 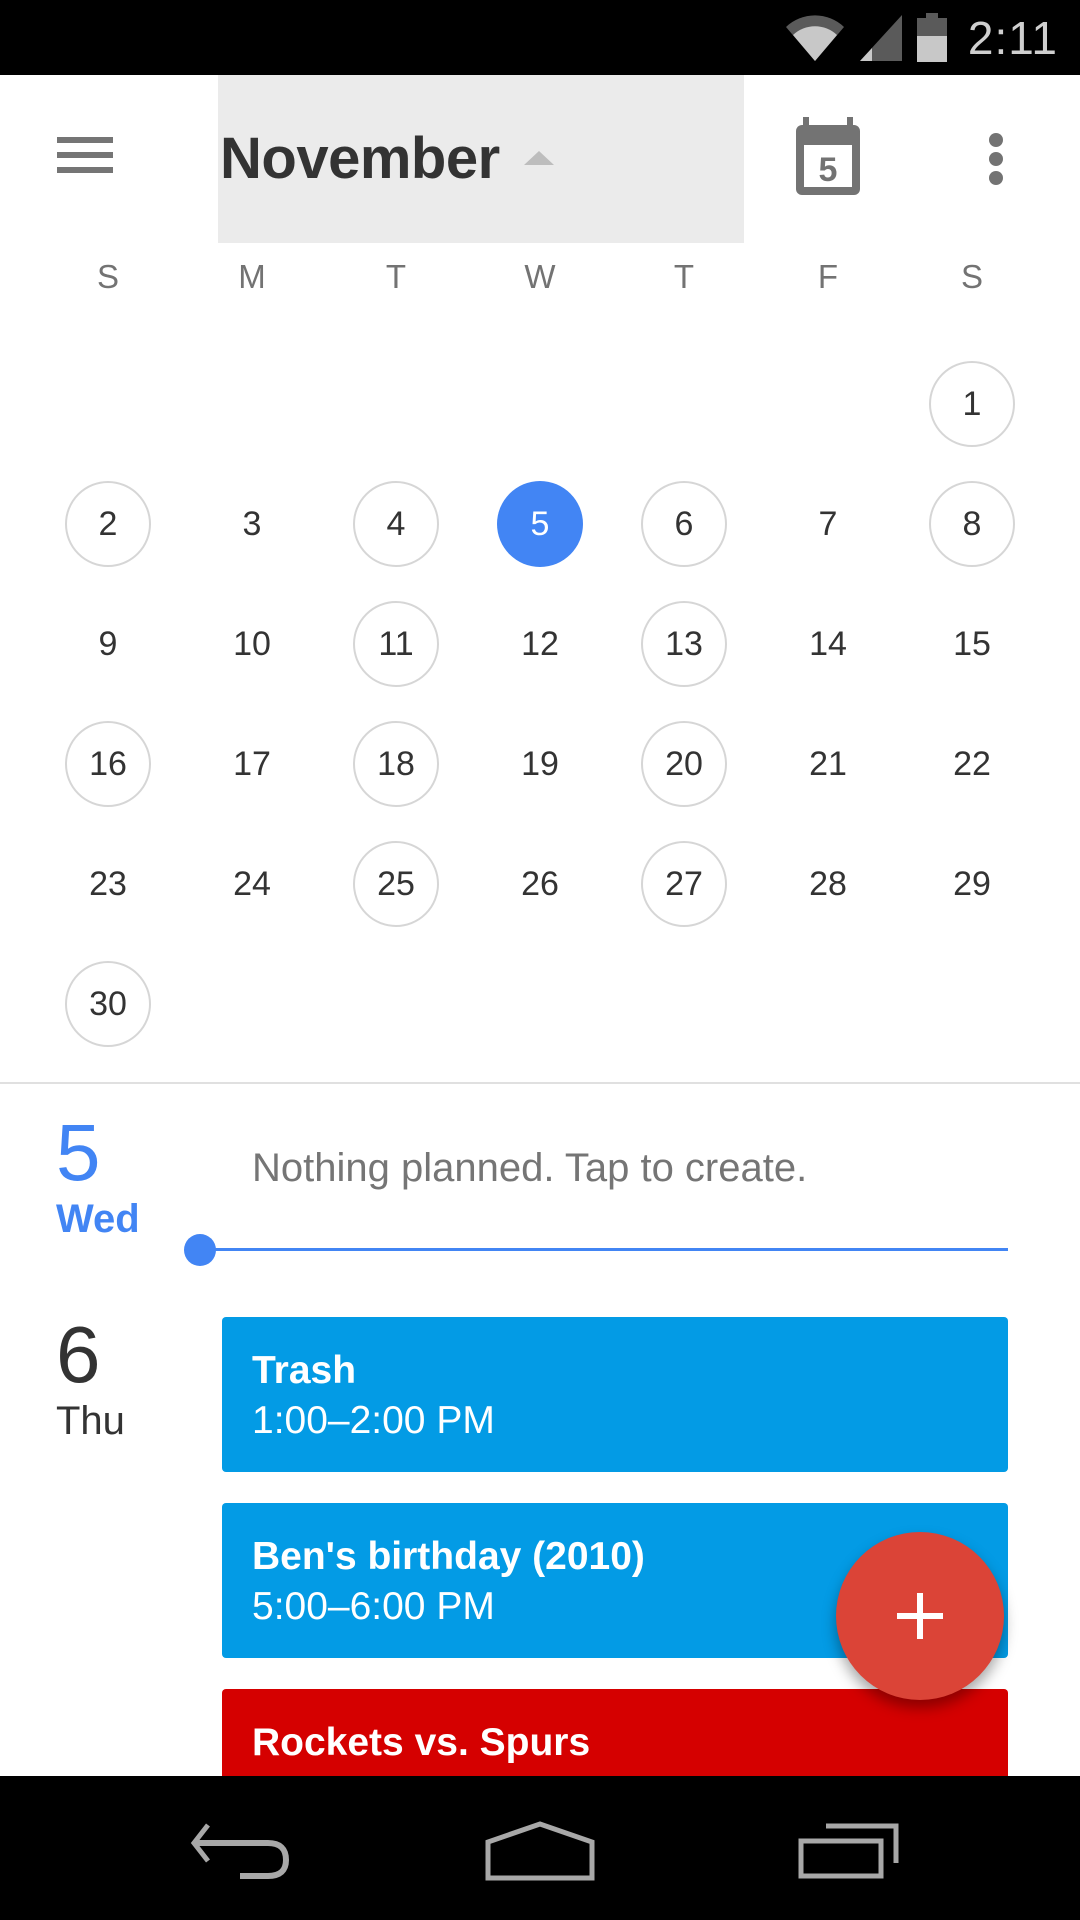 What do you see at coordinates (252, 644) in the screenshot?
I see `calendar-day: 10` at bounding box center [252, 644].